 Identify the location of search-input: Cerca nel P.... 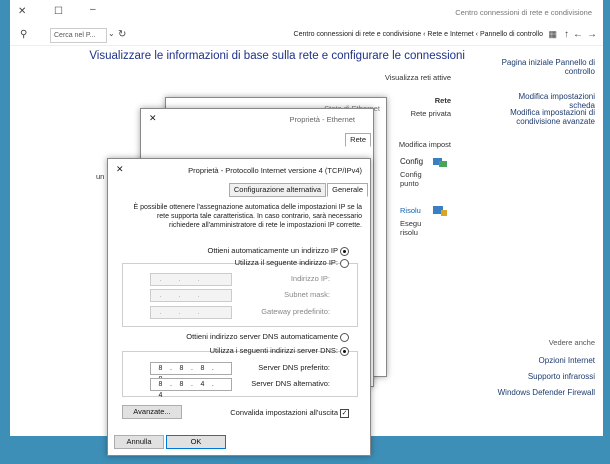
(78, 35).